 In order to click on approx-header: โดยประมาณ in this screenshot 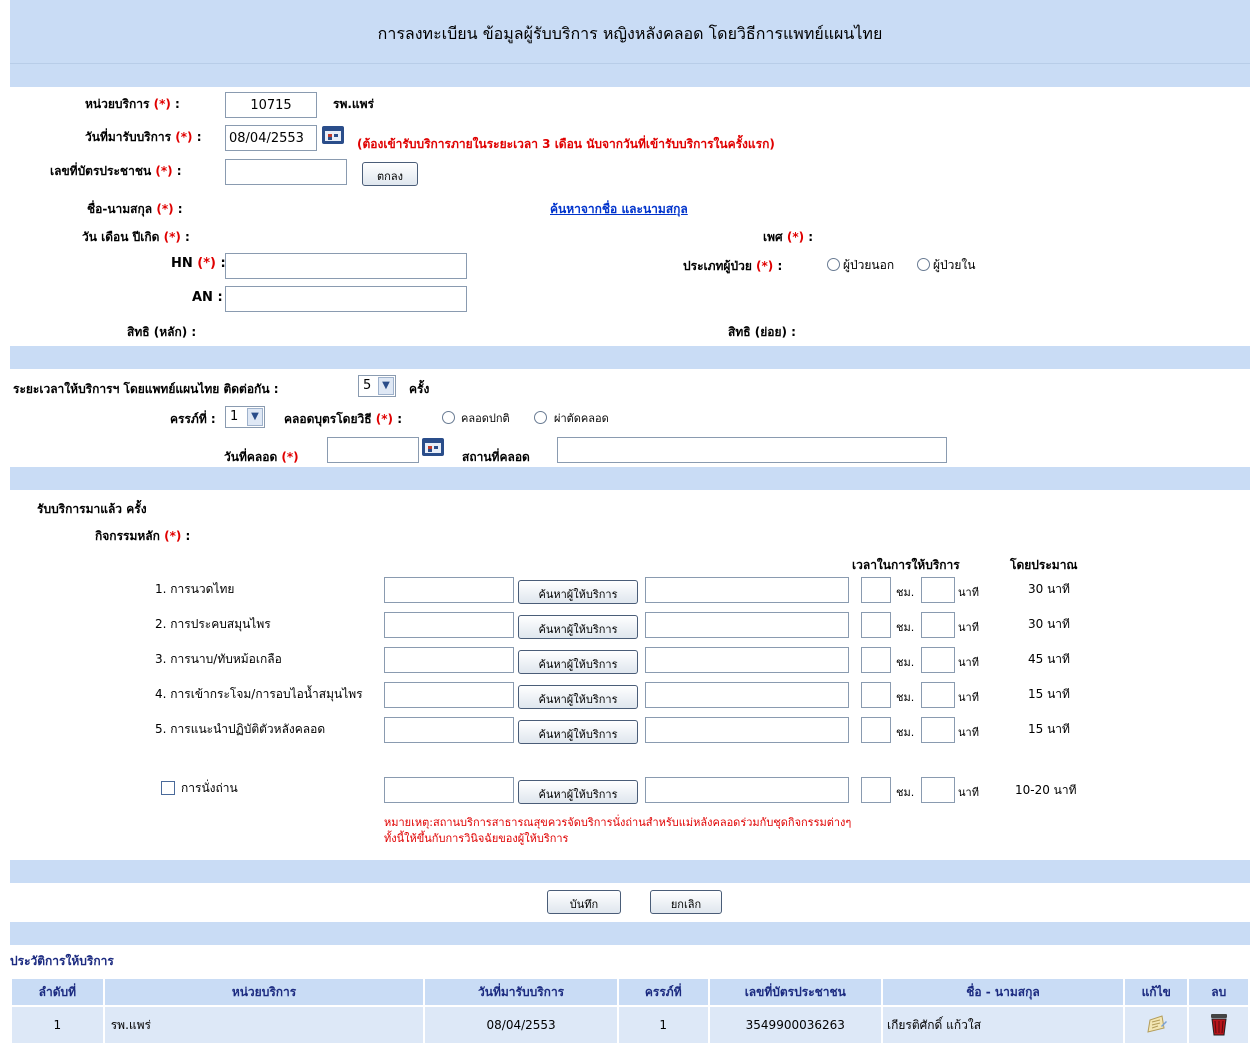, I will do `click(1044, 565)`.